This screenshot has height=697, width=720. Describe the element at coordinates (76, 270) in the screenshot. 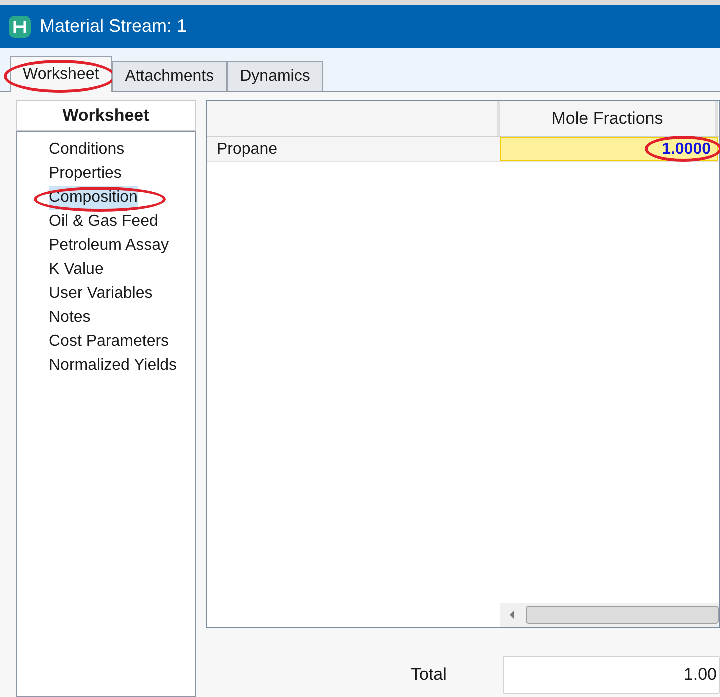

I see `sidebar-item: K Value` at that location.